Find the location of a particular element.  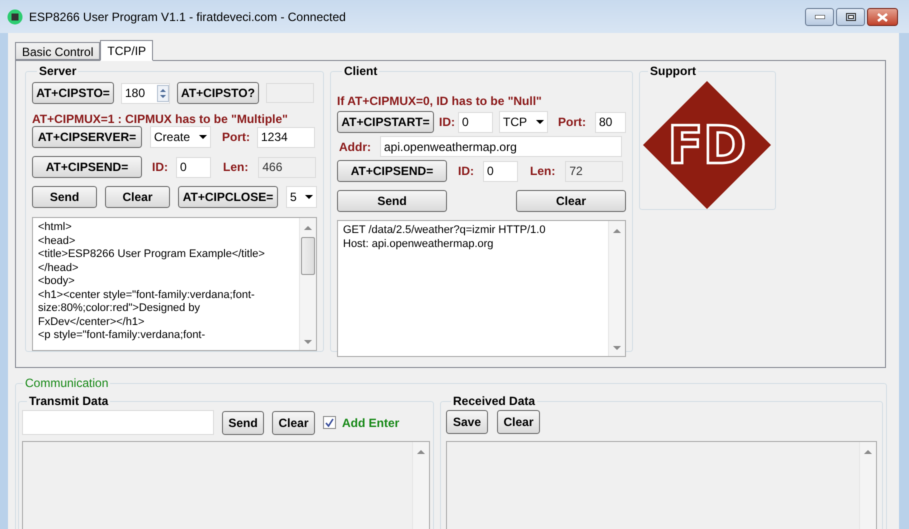

len-field: 466 is located at coordinates (287, 167).